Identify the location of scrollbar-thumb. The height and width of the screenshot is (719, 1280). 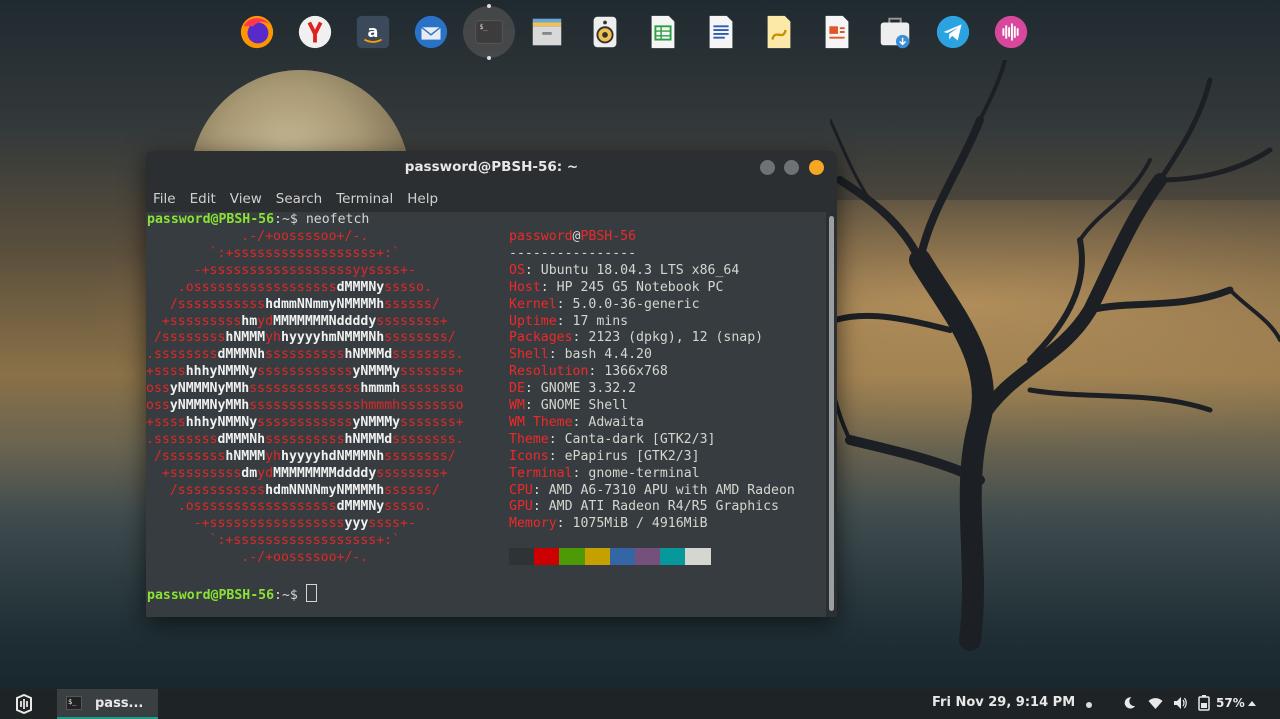
(831, 413).